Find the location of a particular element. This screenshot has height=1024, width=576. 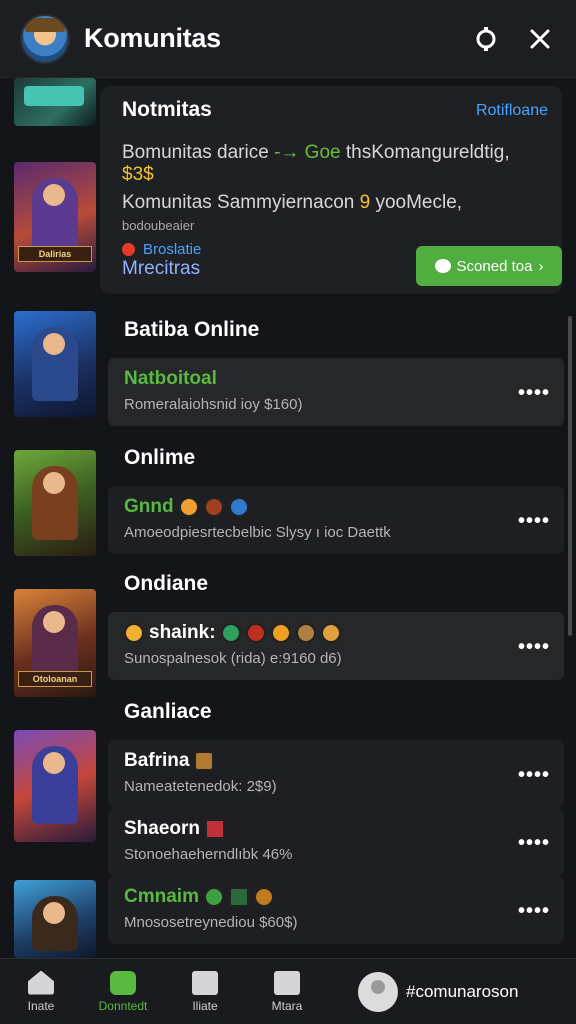

row-name: Shaeorn is located at coordinates (336, 829).